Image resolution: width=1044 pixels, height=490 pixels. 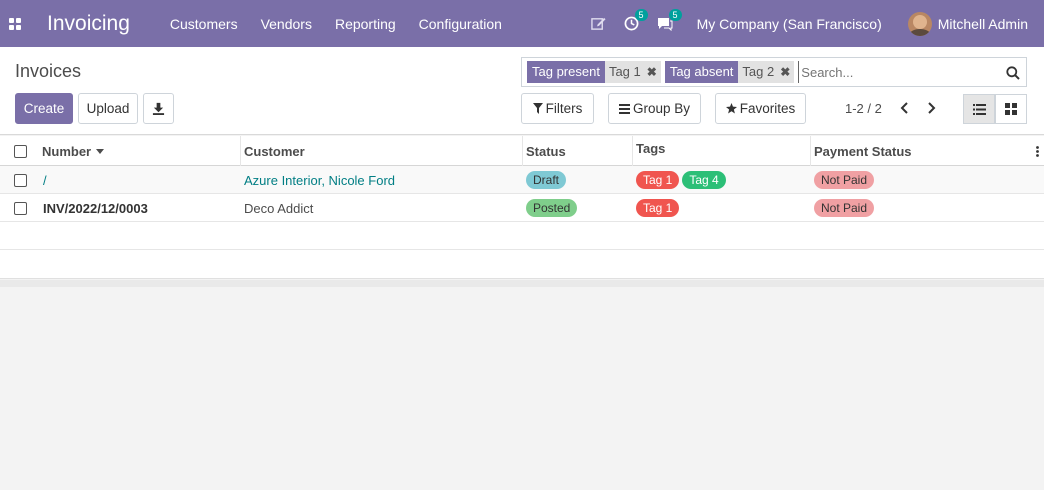 What do you see at coordinates (522, 283) in the screenshot?
I see `table-footer-band` at bounding box center [522, 283].